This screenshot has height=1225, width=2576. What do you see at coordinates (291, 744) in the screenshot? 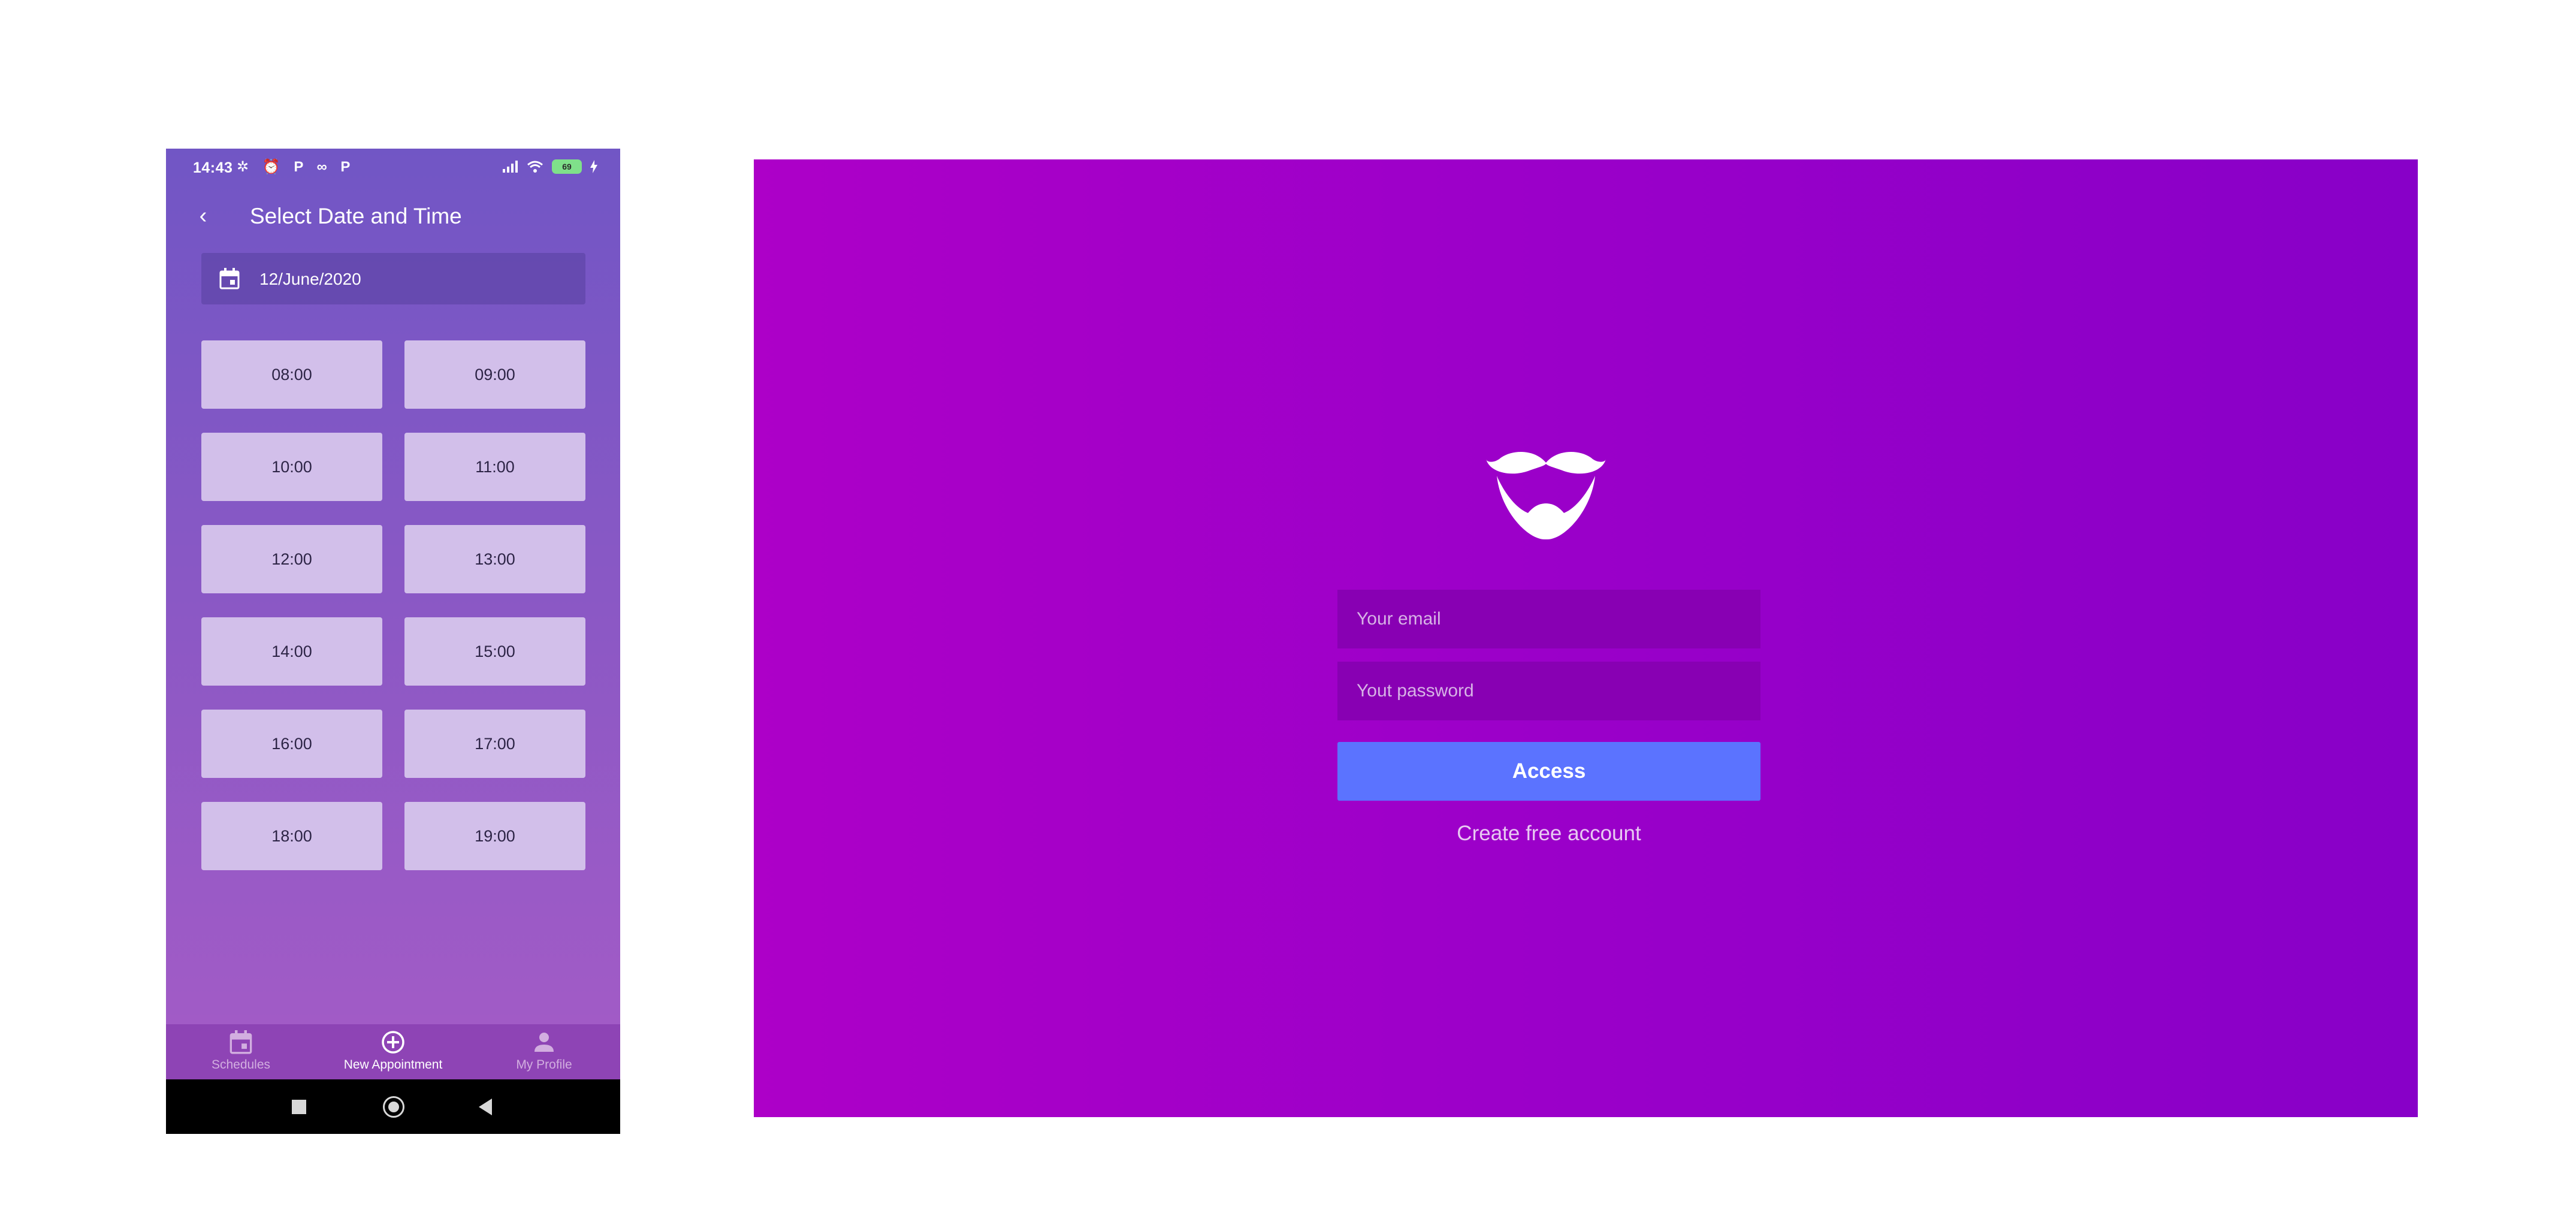
I see `time-slot: 16:00` at bounding box center [291, 744].